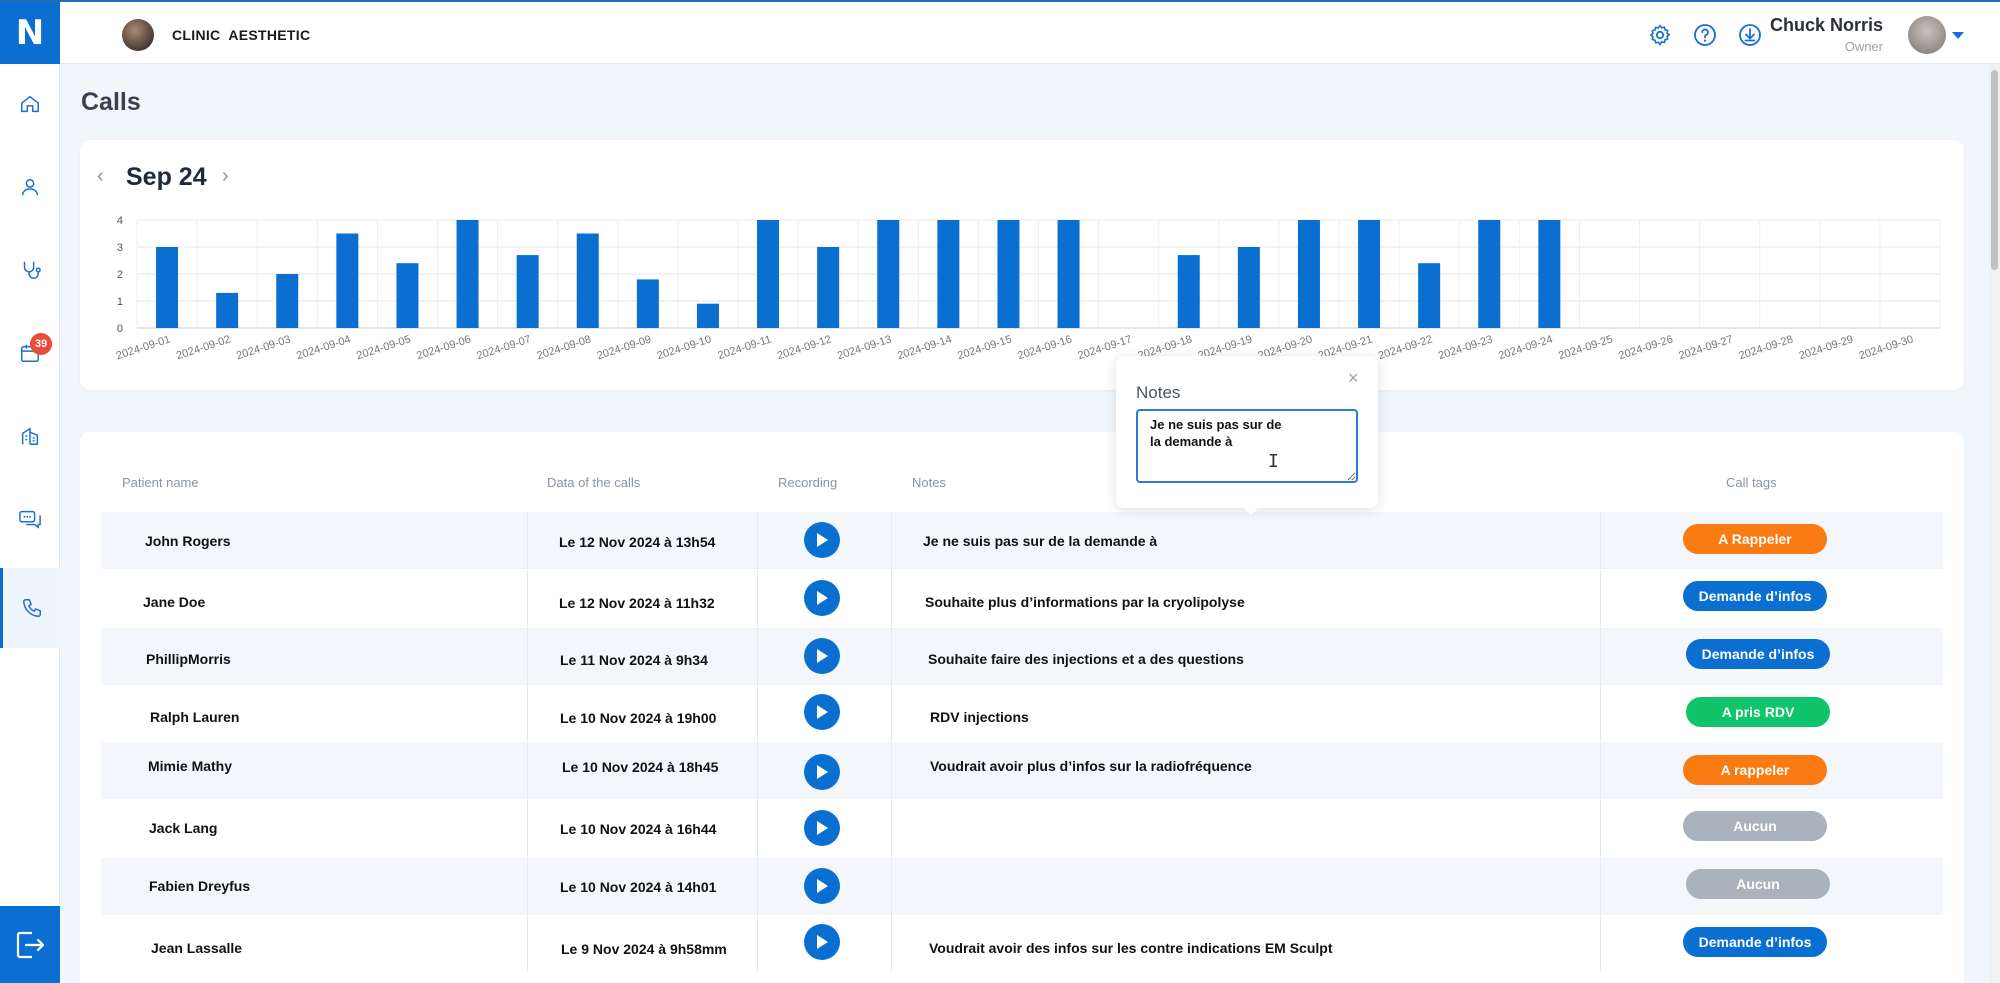  I want to click on x-tick-label: 2024-09-25, so click(1585, 347).